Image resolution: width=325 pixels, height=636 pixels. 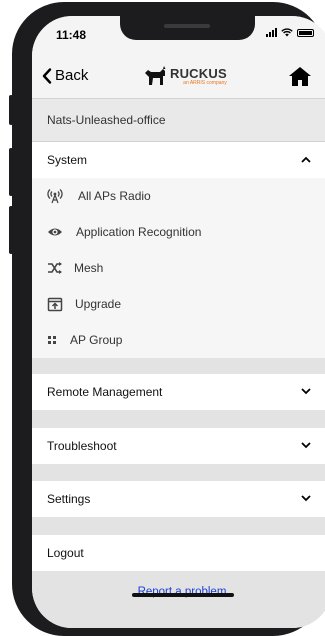 I want to click on home-indicator, so click(x=183, y=595).